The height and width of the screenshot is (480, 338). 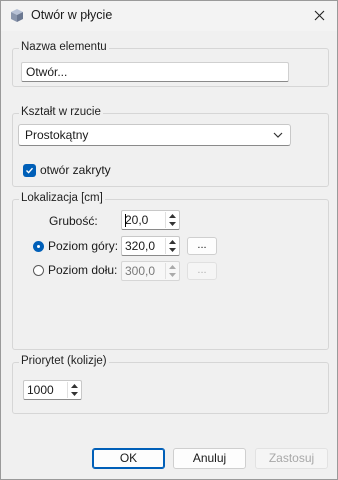 I want to click on apply-button: Zastosuj, so click(x=291, y=458).